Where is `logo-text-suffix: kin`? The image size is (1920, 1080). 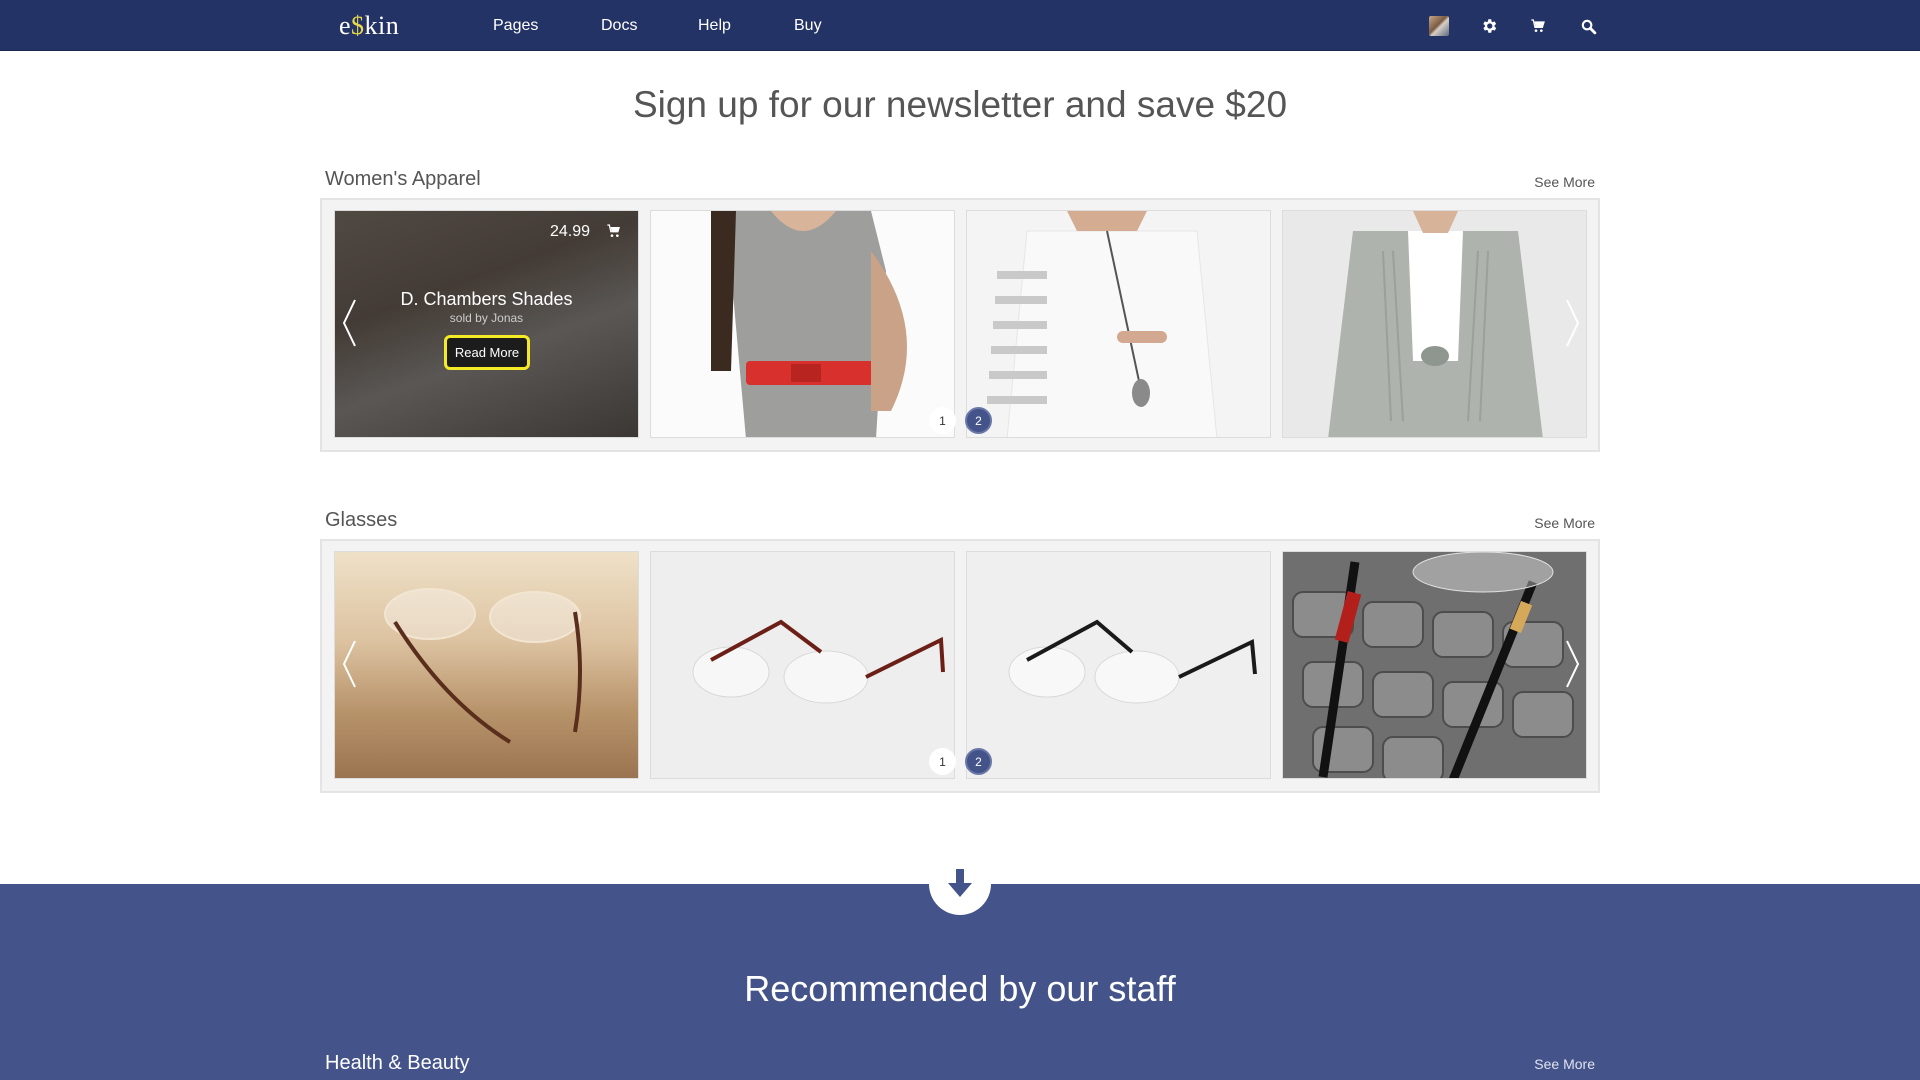
logo-text-suffix: kin is located at coordinates (382, 25).